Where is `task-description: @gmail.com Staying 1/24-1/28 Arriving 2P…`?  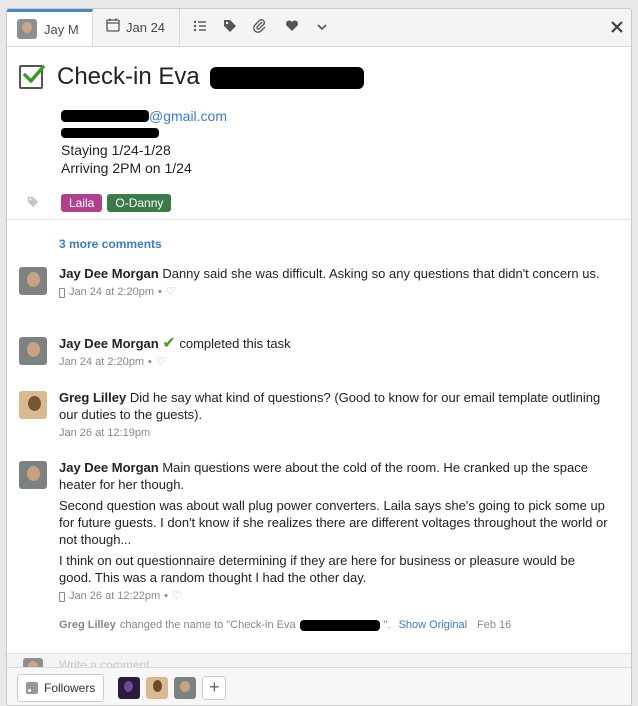
task-description: @gmail.com Staying 1/24-1/28 Arriving 2P… is located at coordinates (144, 142).